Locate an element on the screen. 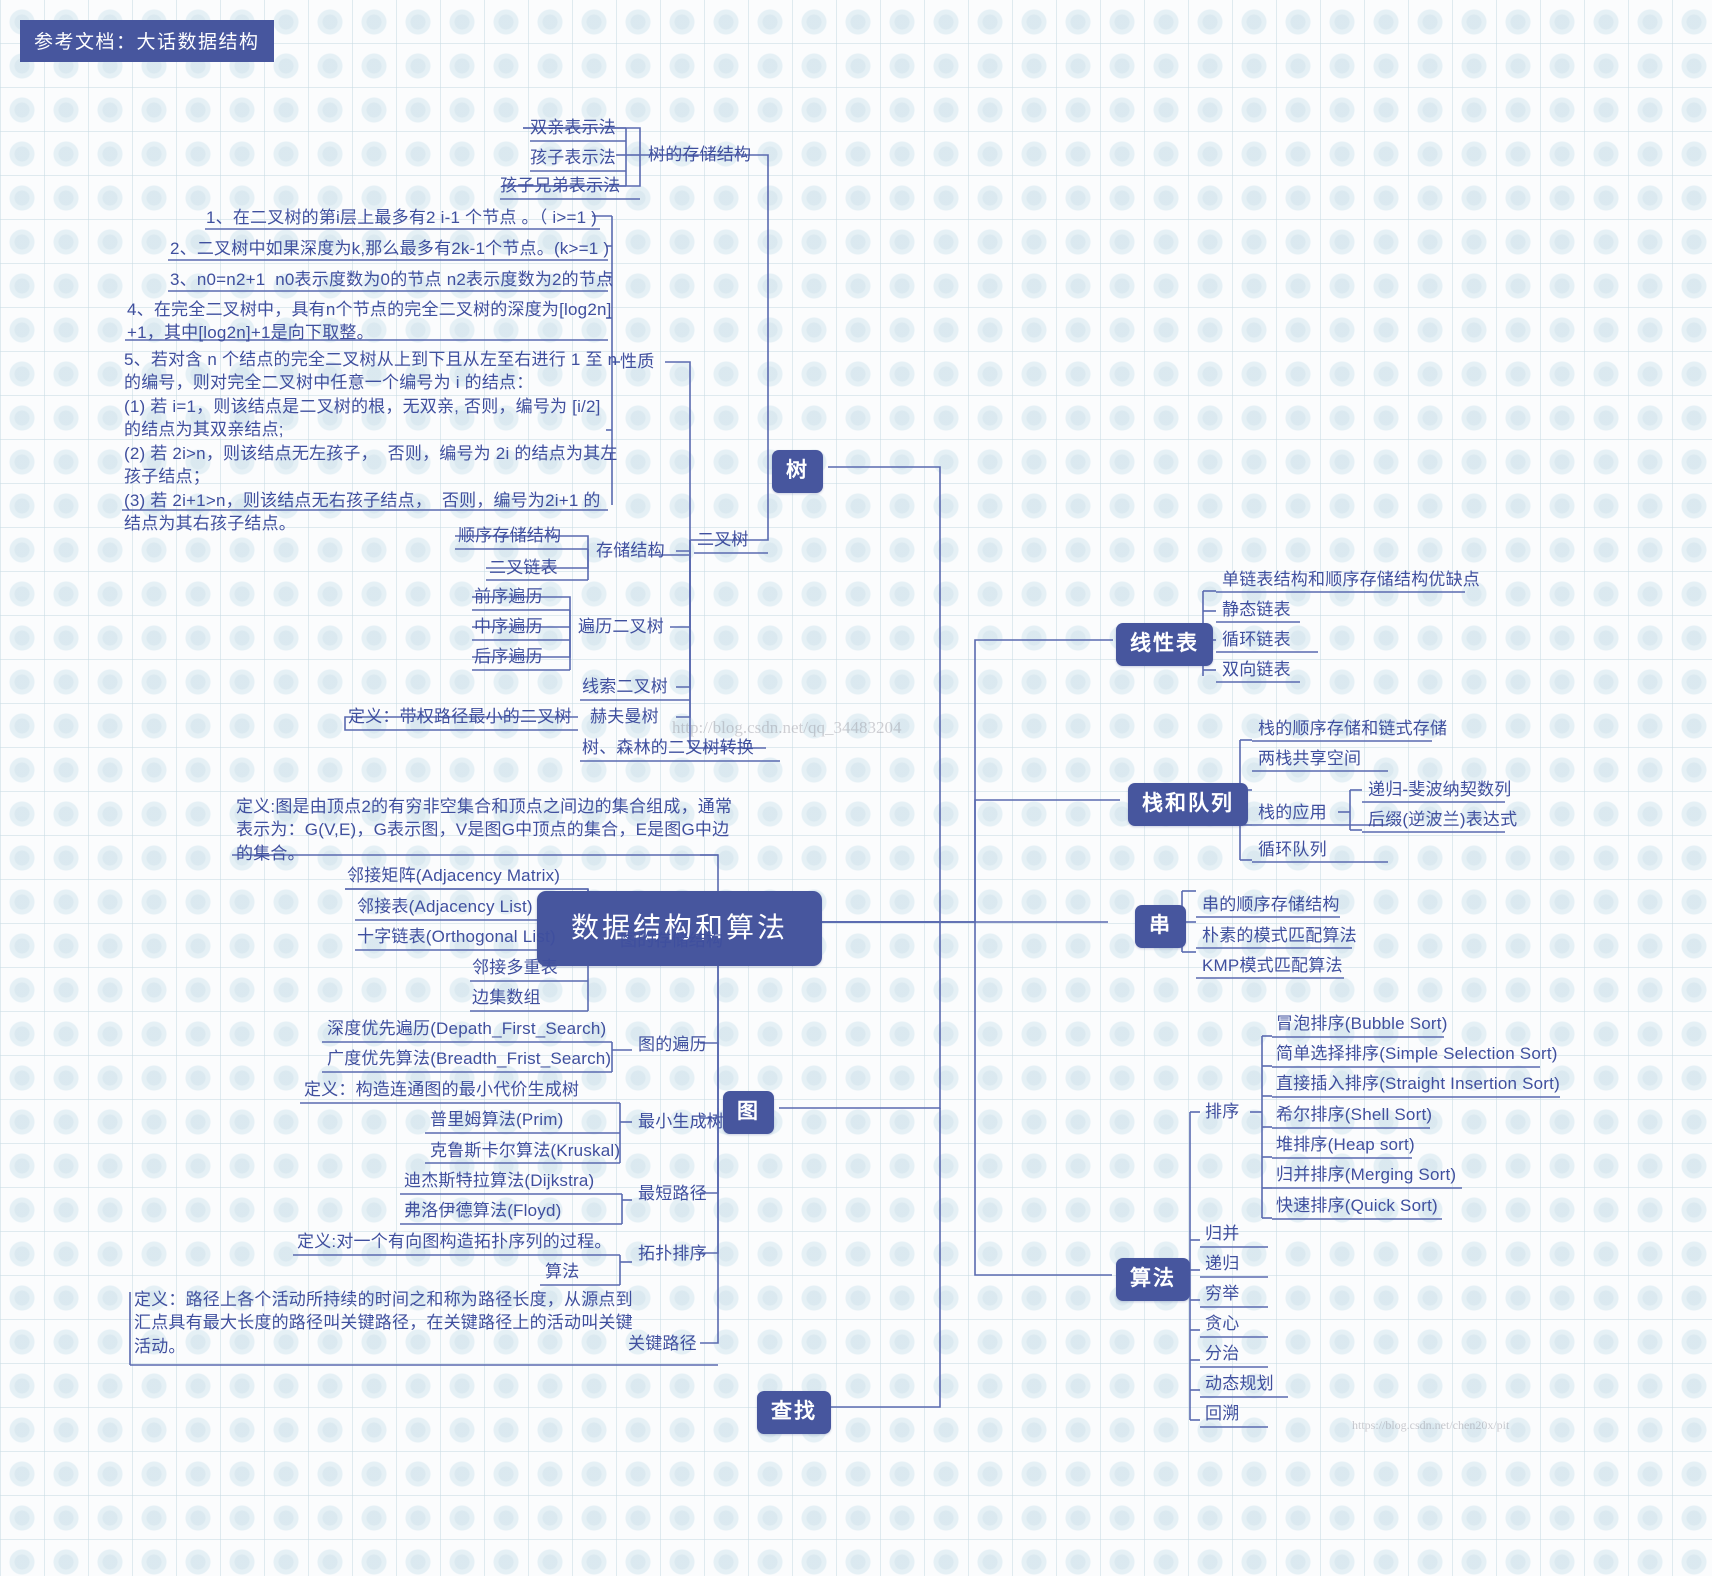 The width and height of the screenshot is (1712, 1576). topological-sort-label: 拓扑排序 is located at coordinates (672, 1253).